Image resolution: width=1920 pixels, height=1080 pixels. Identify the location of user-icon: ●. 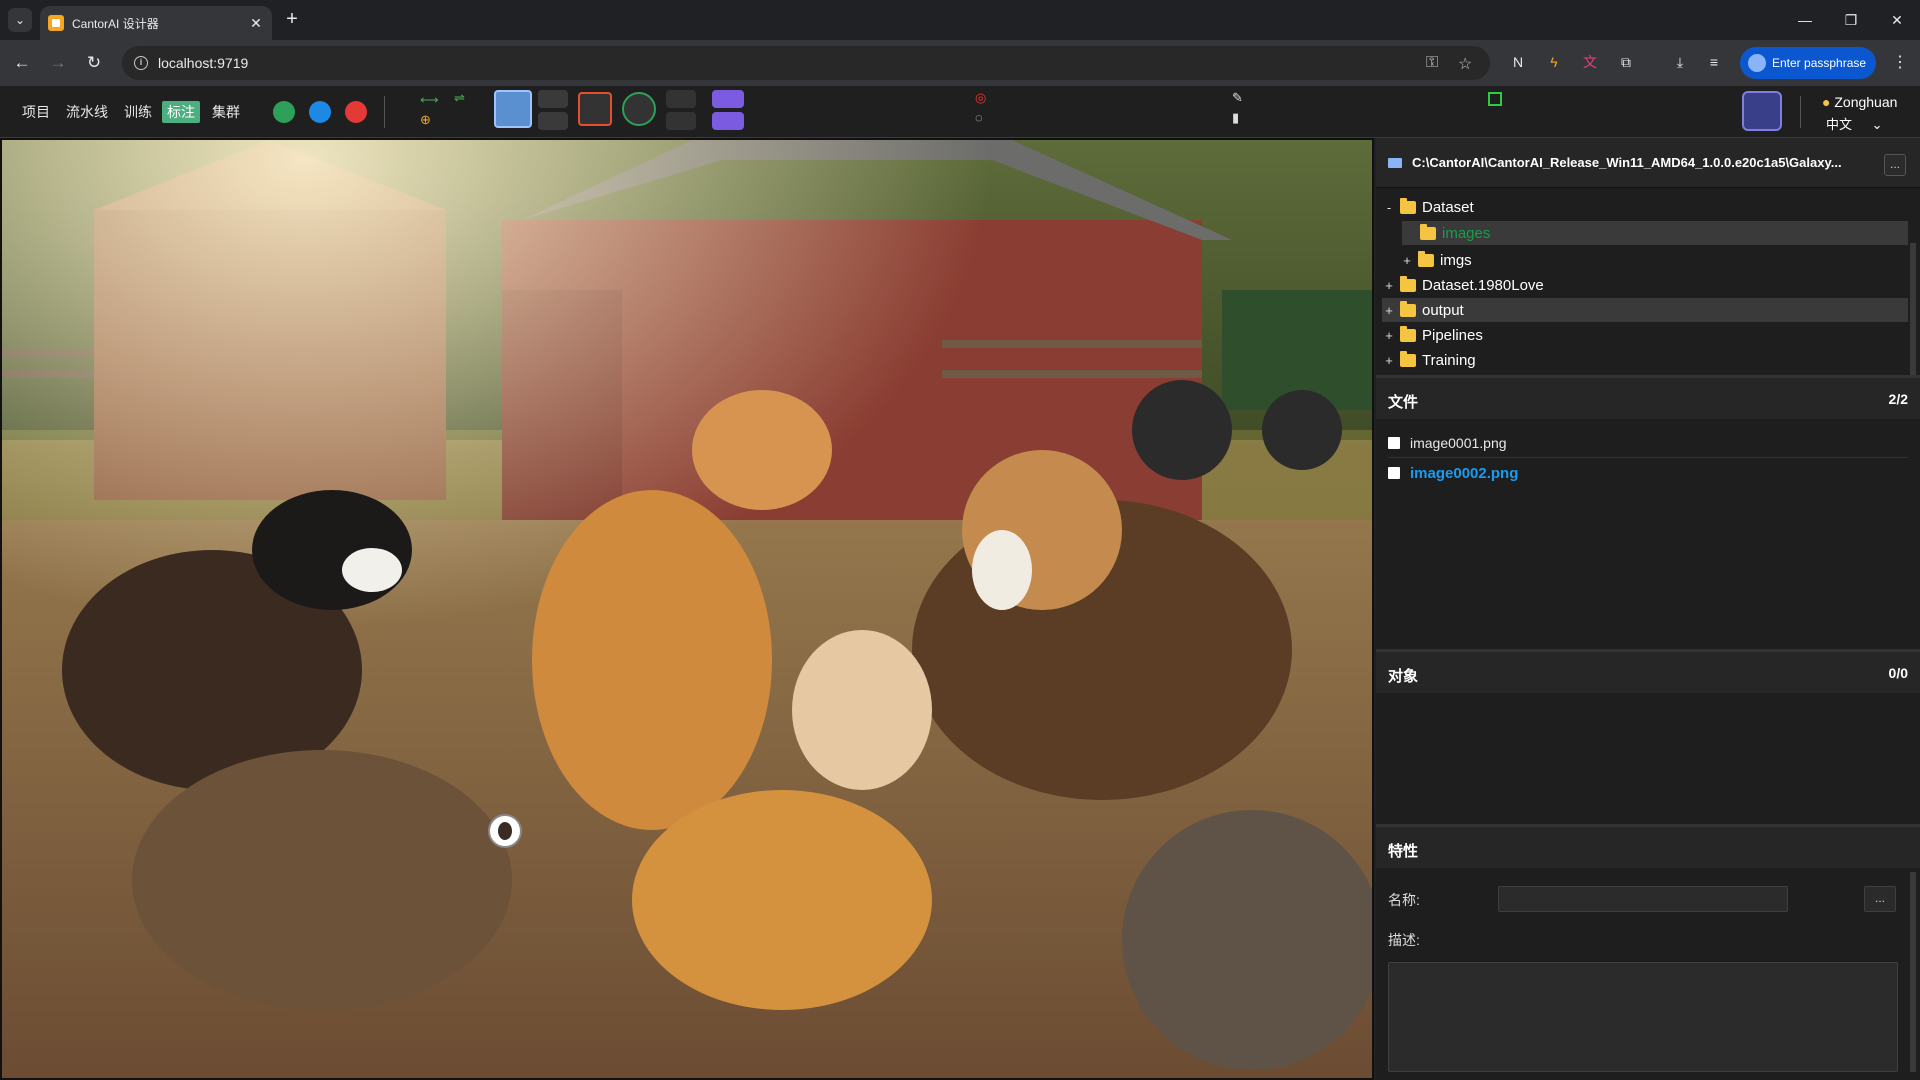
(1826, 102).